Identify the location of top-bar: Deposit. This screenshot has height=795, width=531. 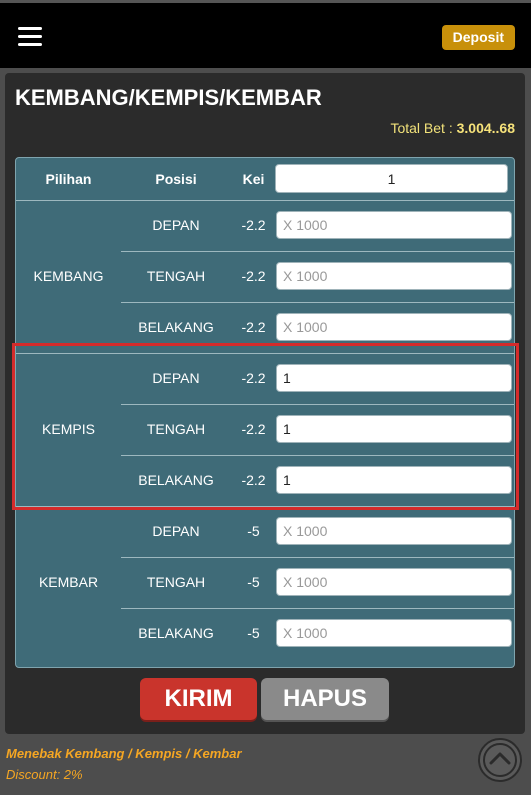
(265, 34).